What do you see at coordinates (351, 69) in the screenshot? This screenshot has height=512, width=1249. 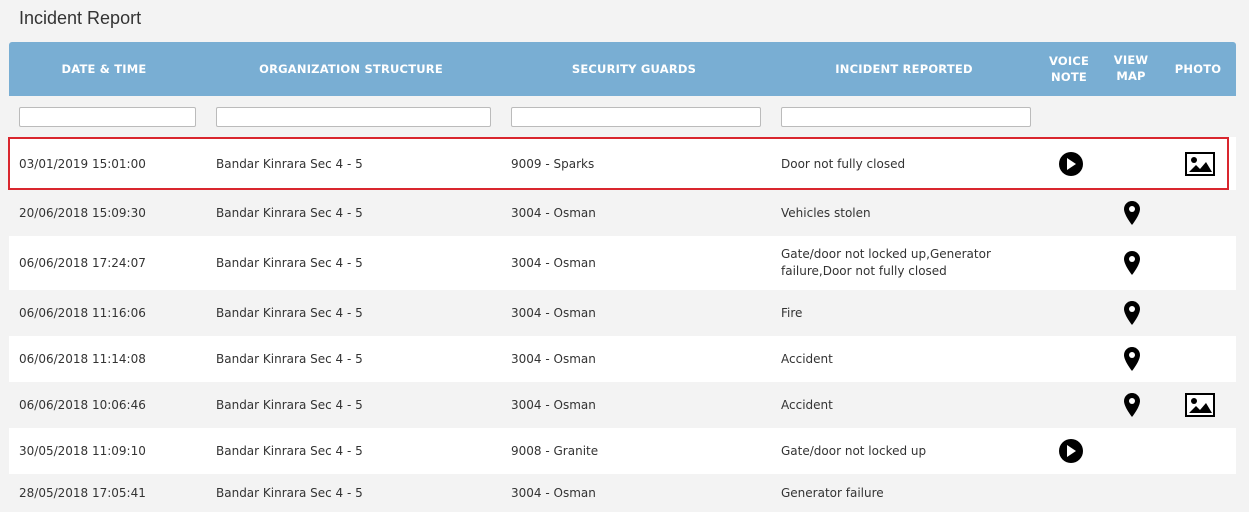 I see `header-org: ORGANIZATION STRUCTURE` at bounding box center [351, 69].